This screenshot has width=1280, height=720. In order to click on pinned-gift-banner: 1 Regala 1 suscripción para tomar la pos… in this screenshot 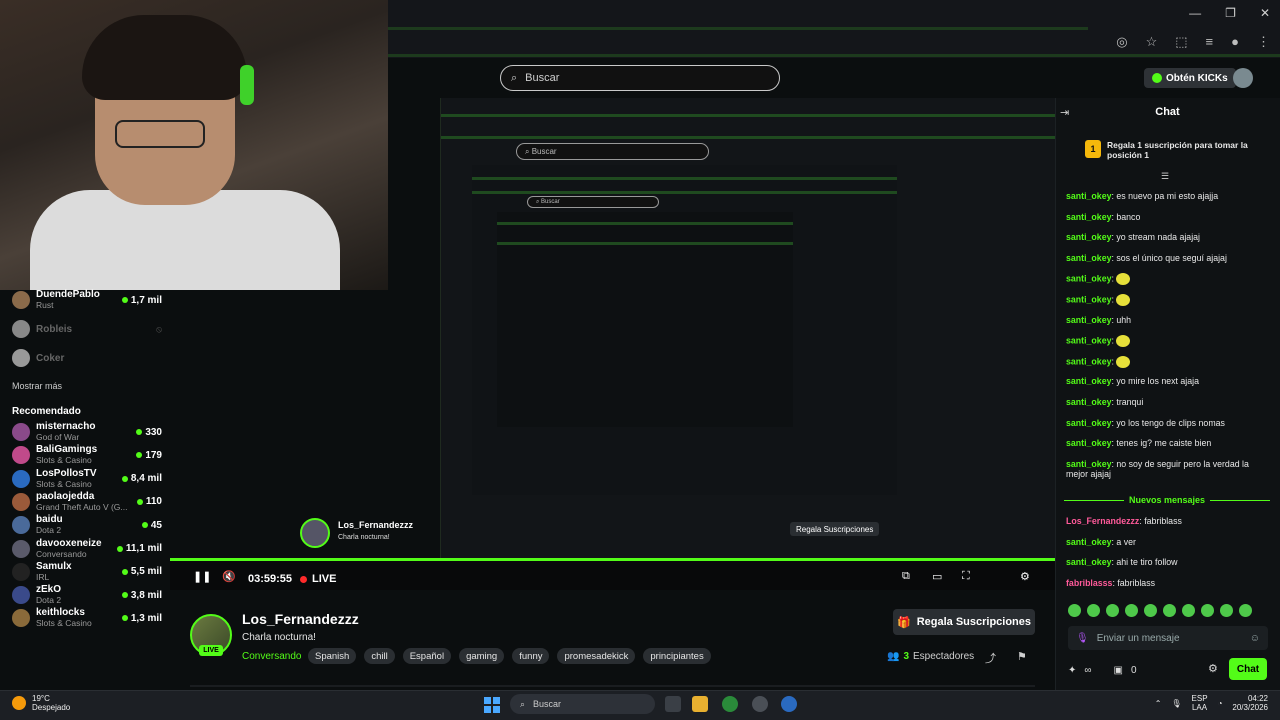, I will do `click(1172, 150)`.